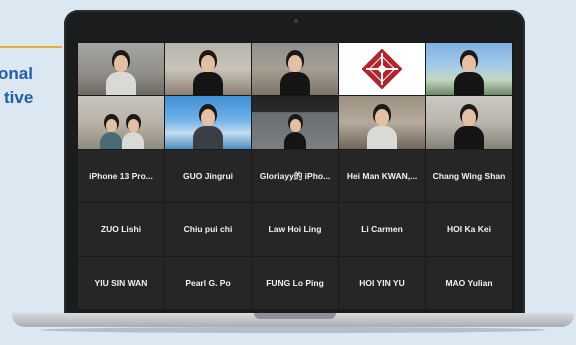 The height and width of the screenshot is (345, 576). I want to click on participant-name: Chang Wing Shan, so click(469, 175).